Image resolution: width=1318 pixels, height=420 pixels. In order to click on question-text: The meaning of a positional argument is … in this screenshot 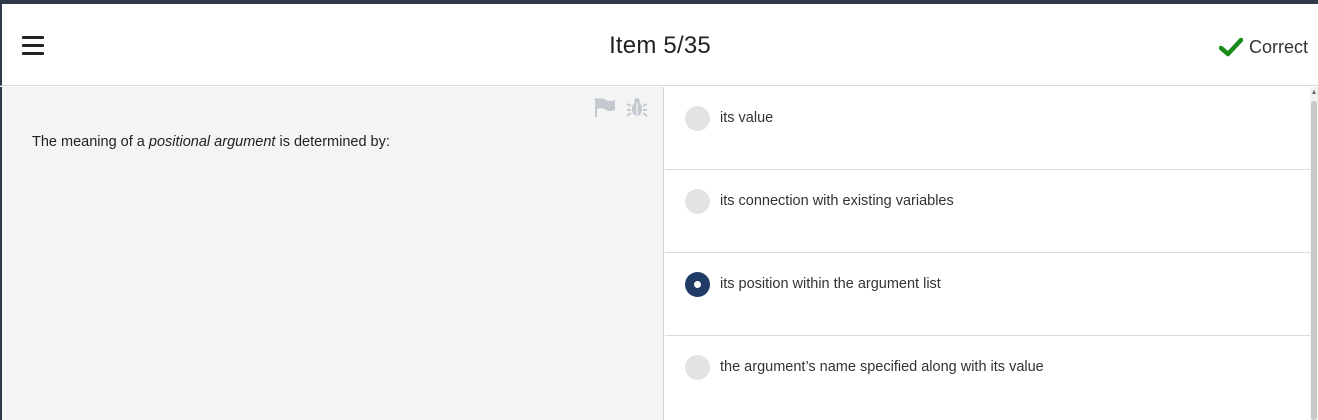, I will do `click(211, 142)`.